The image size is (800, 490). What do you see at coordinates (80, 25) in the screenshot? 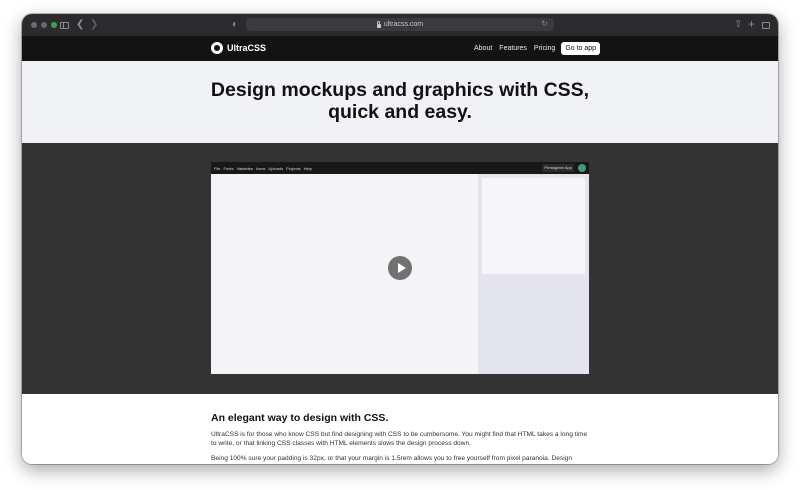
I see `back-icon: ❮` at bounding box center [80, 25].